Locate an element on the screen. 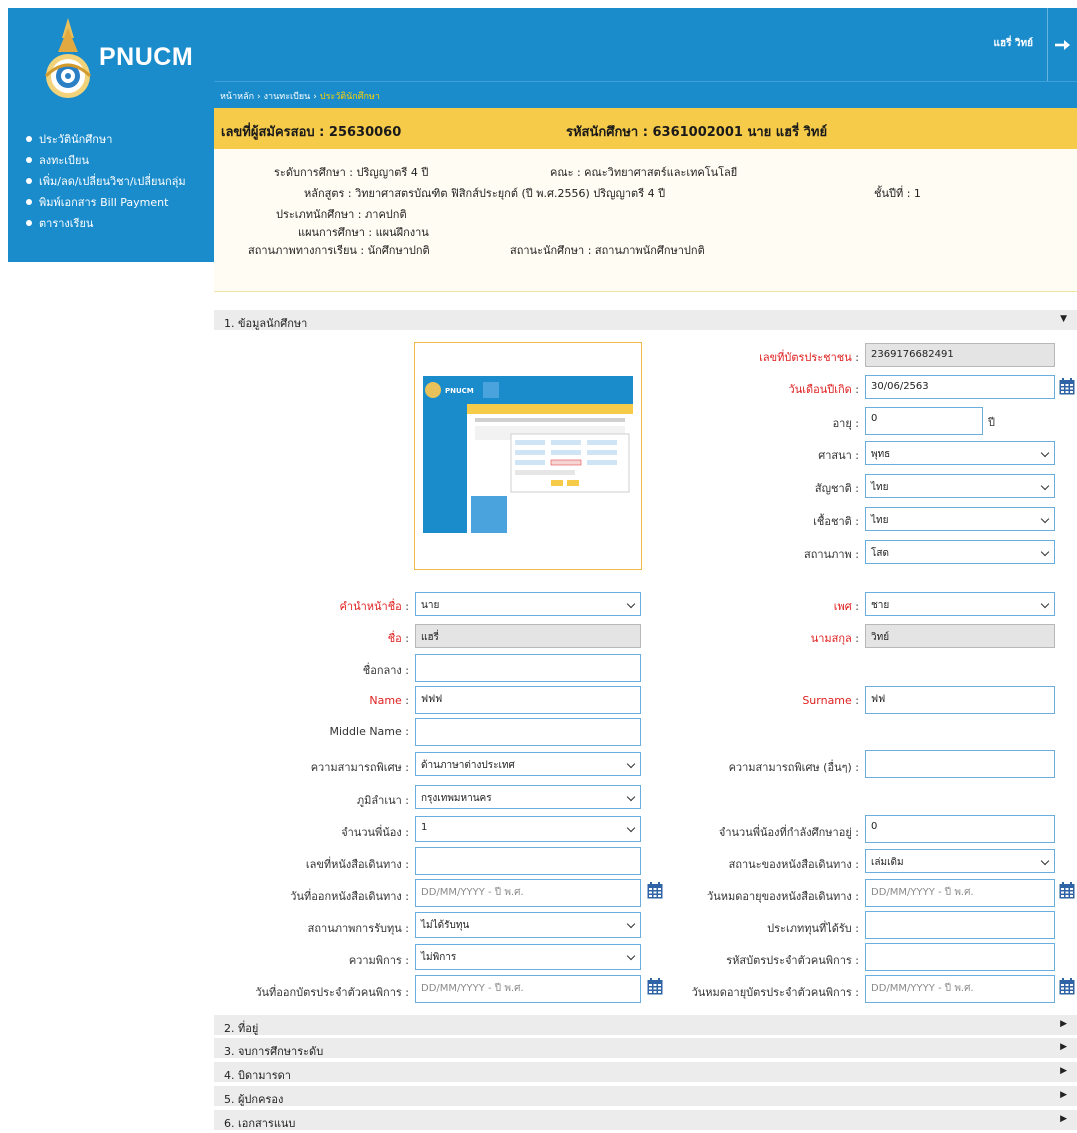 The image size is (1077, 1133). section-student-info-header: 1. ข้อมูลนักศึกษา ▼ is located at coordinates (645, 320).